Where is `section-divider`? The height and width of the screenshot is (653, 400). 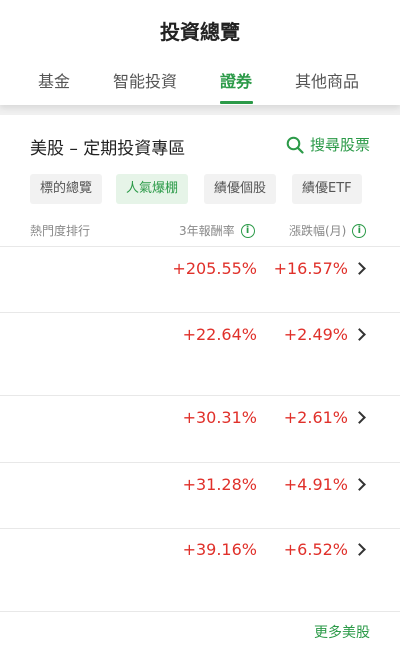
section-divider is located at coordinates (200, 110).